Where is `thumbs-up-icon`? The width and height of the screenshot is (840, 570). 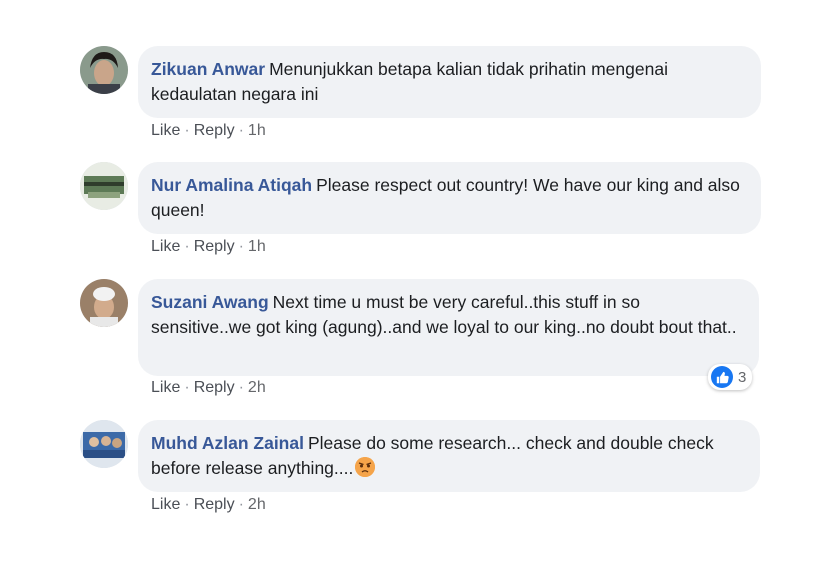 thumbs-up-icon is located at coordinates (722, 377).